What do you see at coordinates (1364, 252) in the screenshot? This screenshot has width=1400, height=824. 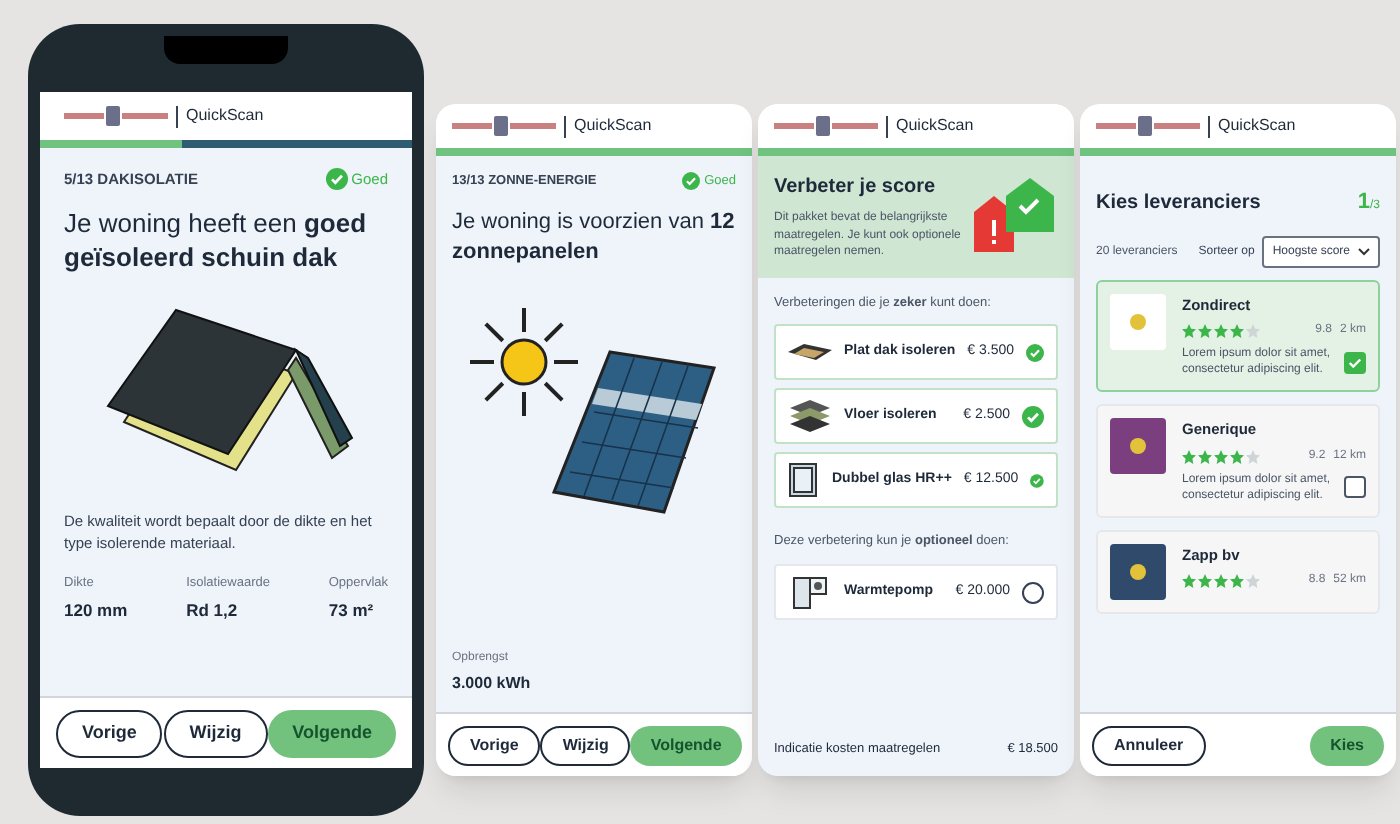 I see `chevron-down-icon` at bounding box center [1364, 252].